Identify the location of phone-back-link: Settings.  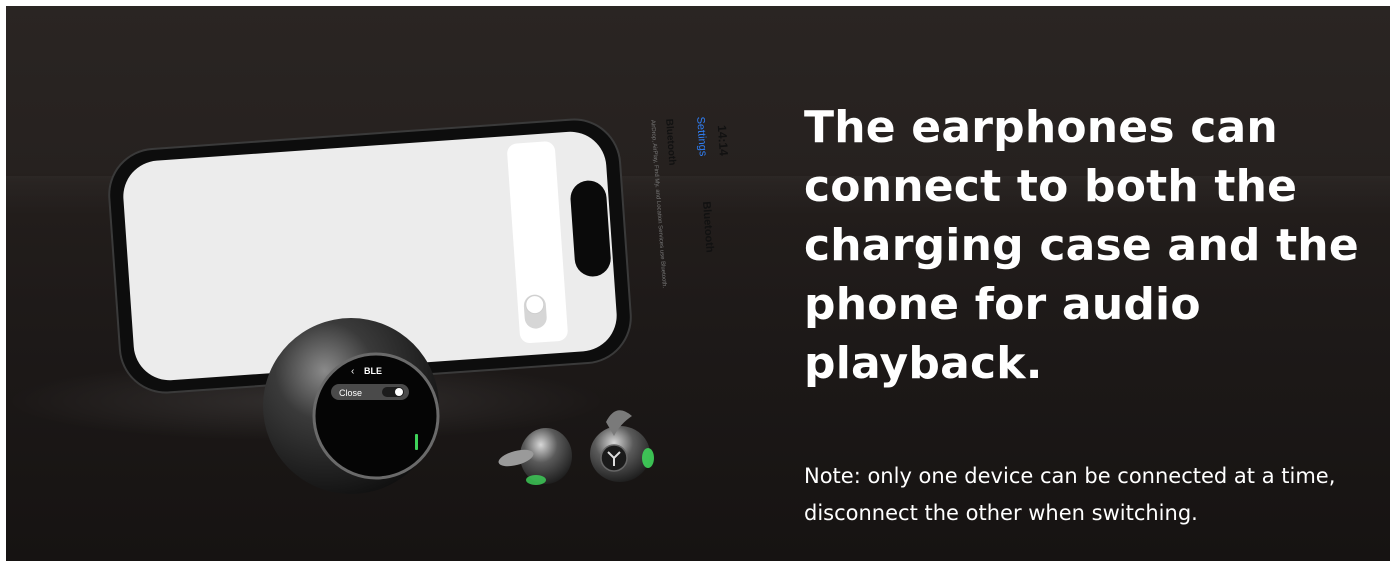
(701, 136).